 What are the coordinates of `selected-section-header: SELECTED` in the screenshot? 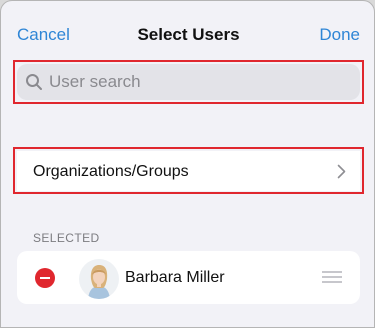 It's located at (66, 238).